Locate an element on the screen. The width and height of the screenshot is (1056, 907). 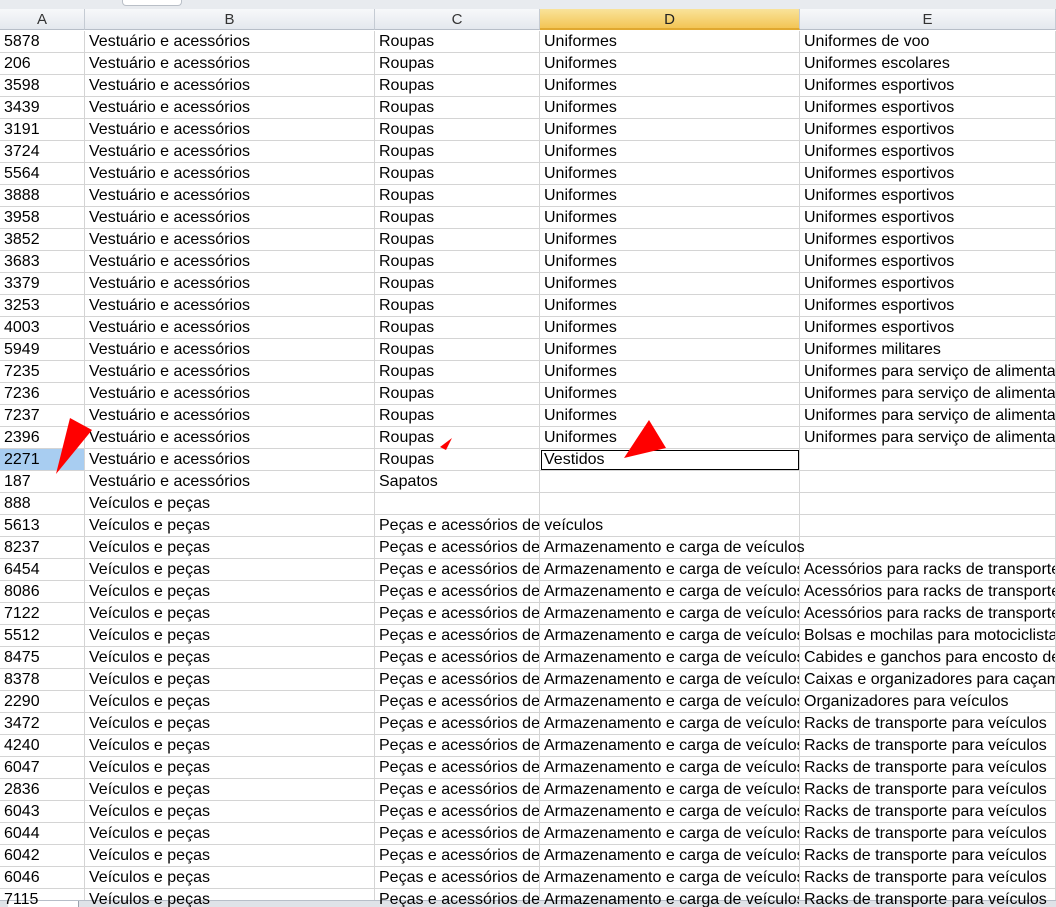
cell-d-14: Uniformes is located at coordinates (670, 328).